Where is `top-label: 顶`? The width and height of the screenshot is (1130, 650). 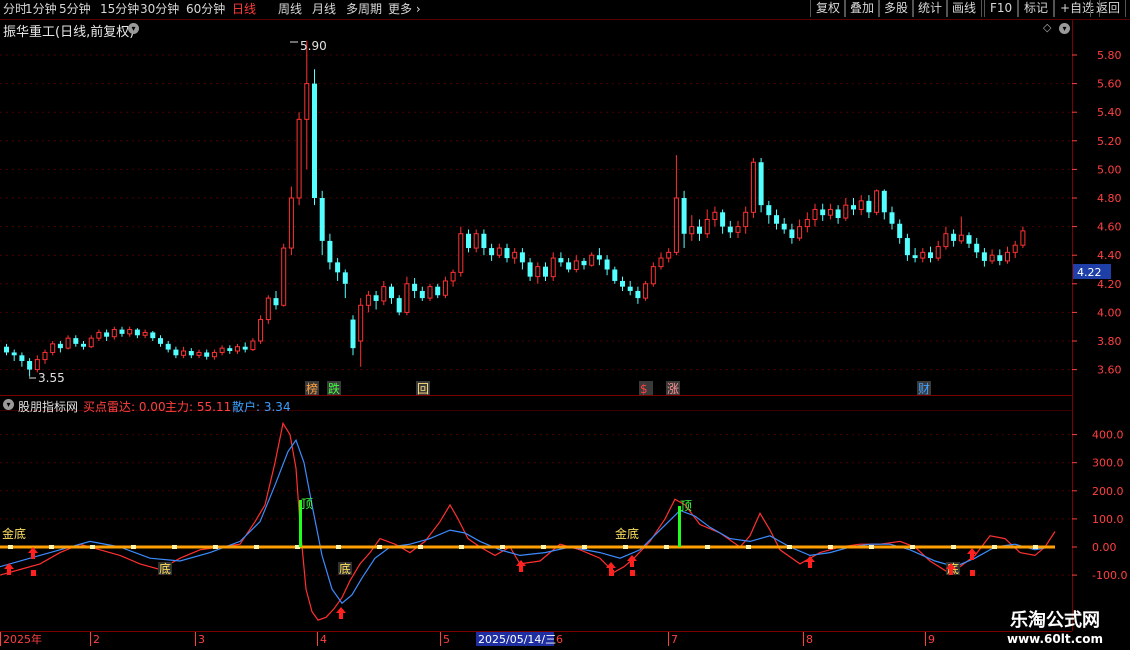 top-label: 顶 is located at coordinates (686, 506).